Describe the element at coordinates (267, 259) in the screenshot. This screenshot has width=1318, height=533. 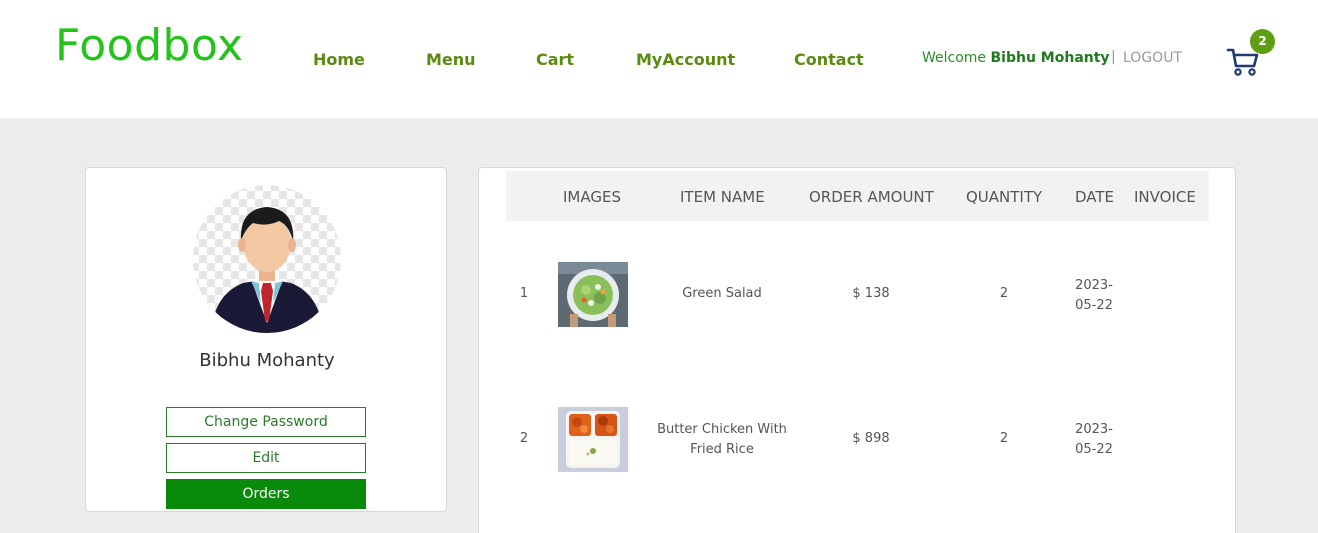
I see `user-avatar` at that location.